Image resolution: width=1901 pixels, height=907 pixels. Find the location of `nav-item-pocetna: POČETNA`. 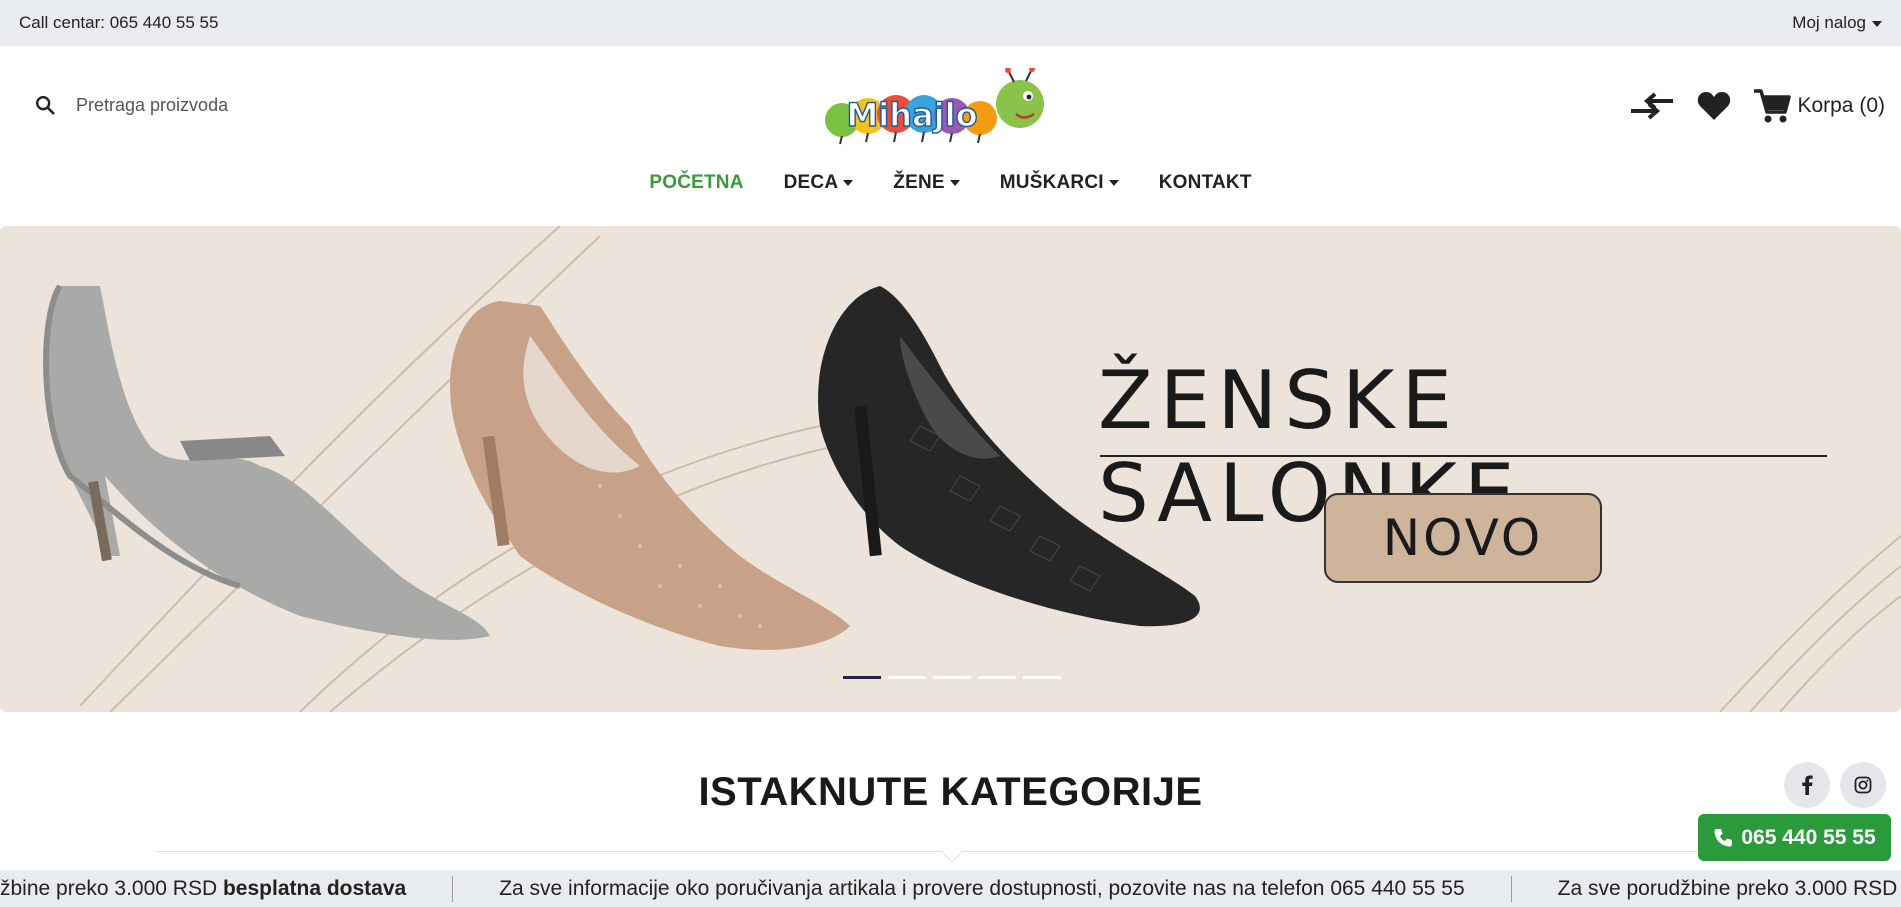

nav-item-pocetna: POČETNA is located at coordinates (696, 183).